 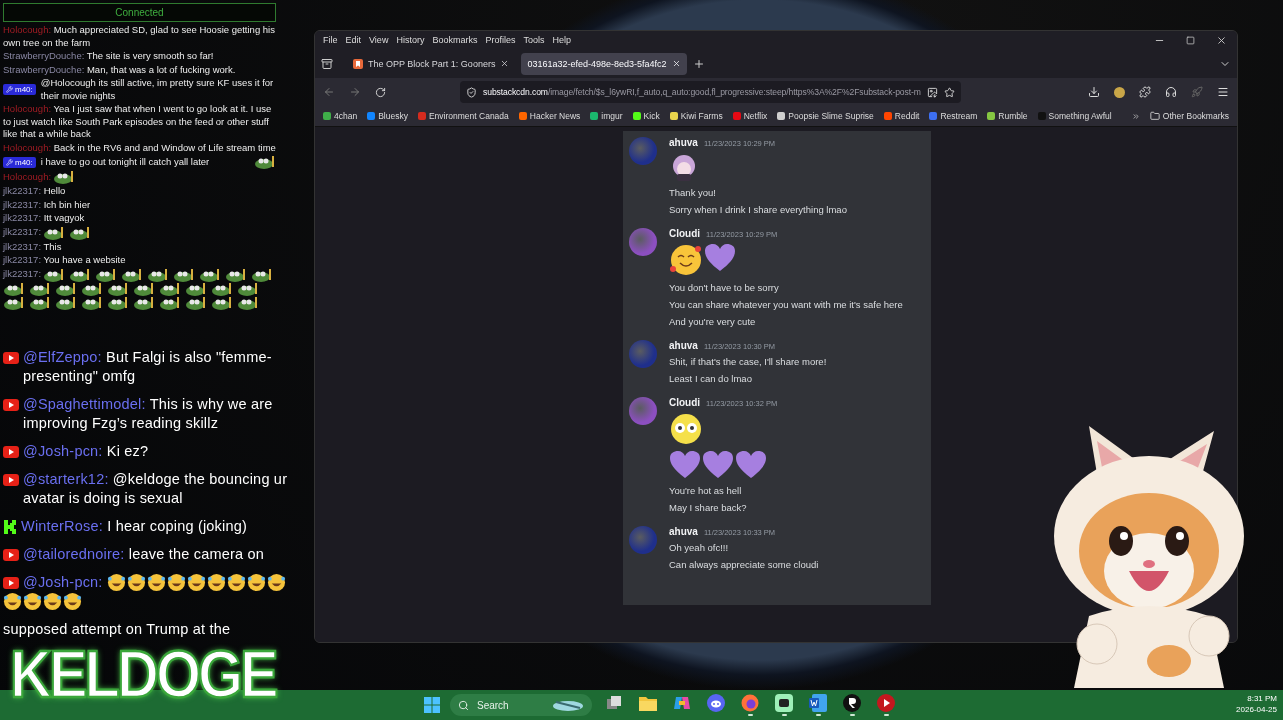 What do you see at coordinates (648, 703) in the screenshot?
I see `folder-icon` at bounding box center [648, 703].